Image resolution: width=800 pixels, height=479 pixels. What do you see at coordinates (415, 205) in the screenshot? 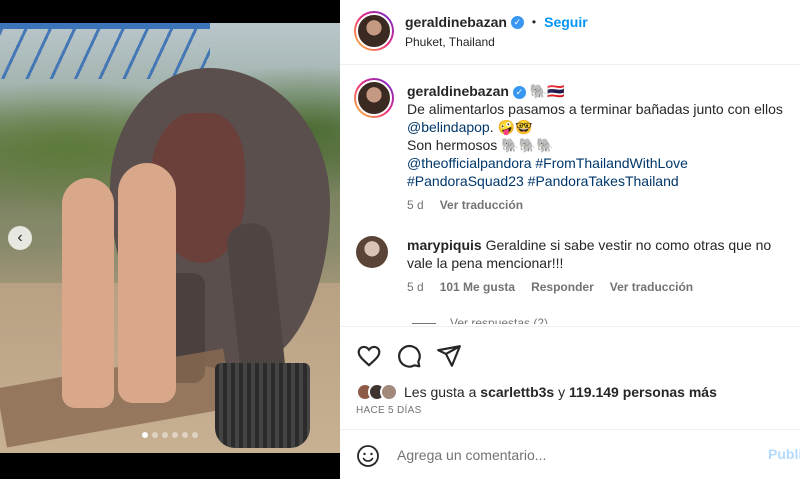
I see `caption-time: 5 d` at bounding box center [415, 205].